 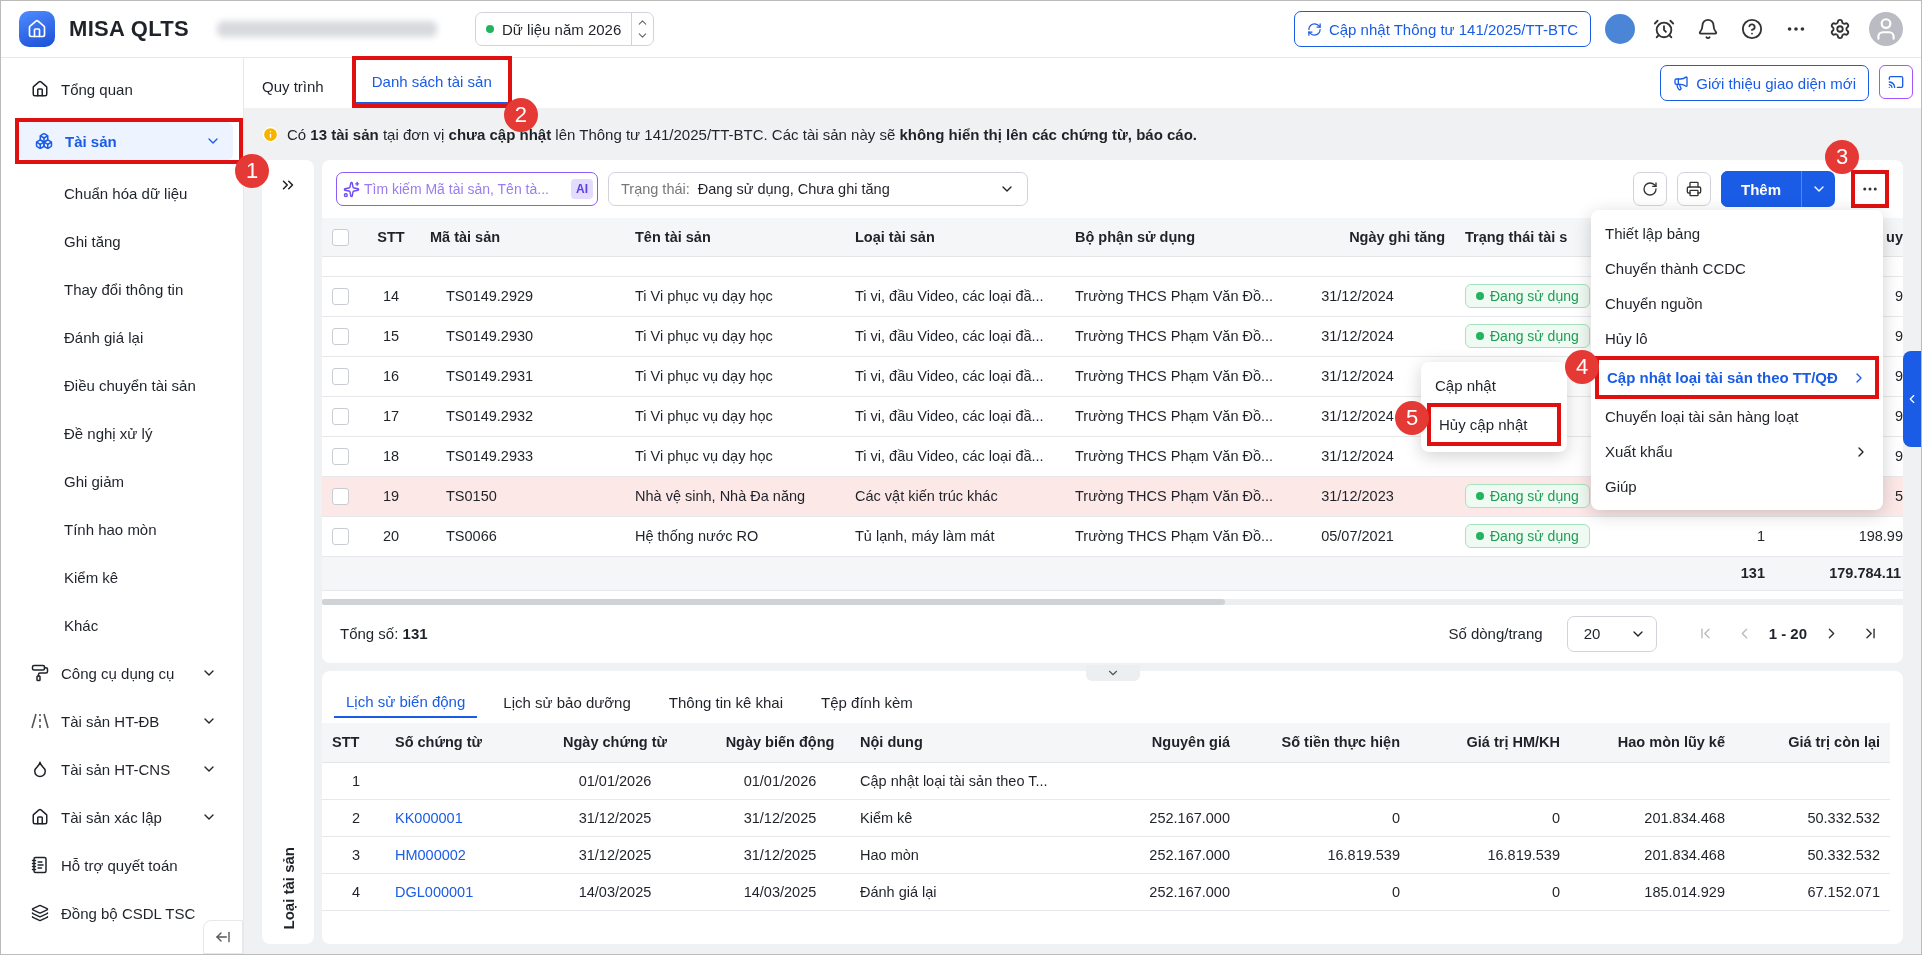 I want to click on table-cell: 50.332.532, so click(x=1812, y=855).